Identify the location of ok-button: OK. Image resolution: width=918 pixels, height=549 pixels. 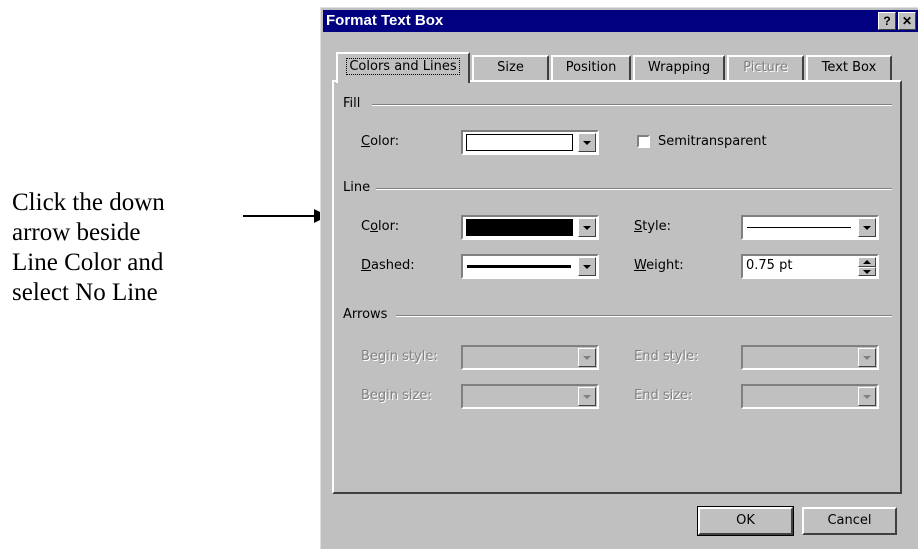
(745, 521).